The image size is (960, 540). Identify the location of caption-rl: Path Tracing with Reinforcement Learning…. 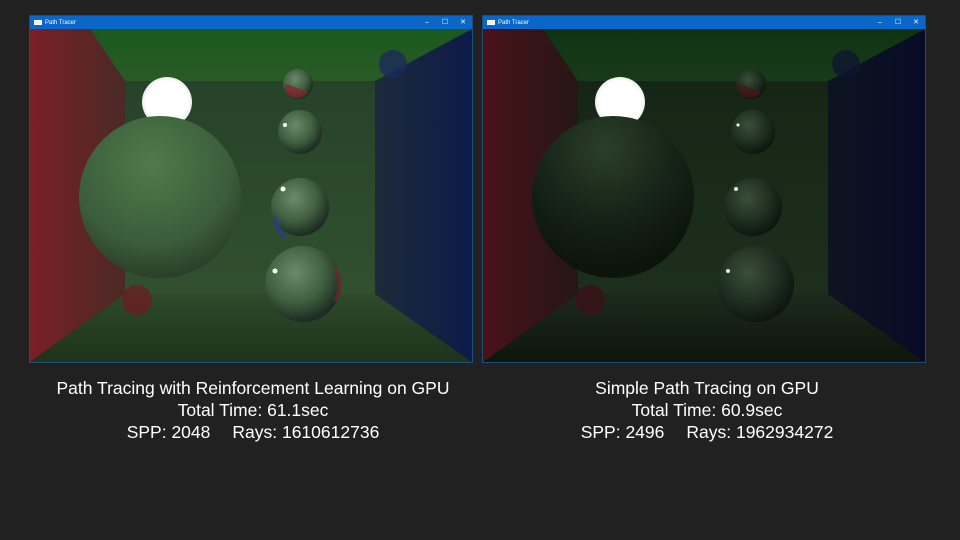
(253, 410).